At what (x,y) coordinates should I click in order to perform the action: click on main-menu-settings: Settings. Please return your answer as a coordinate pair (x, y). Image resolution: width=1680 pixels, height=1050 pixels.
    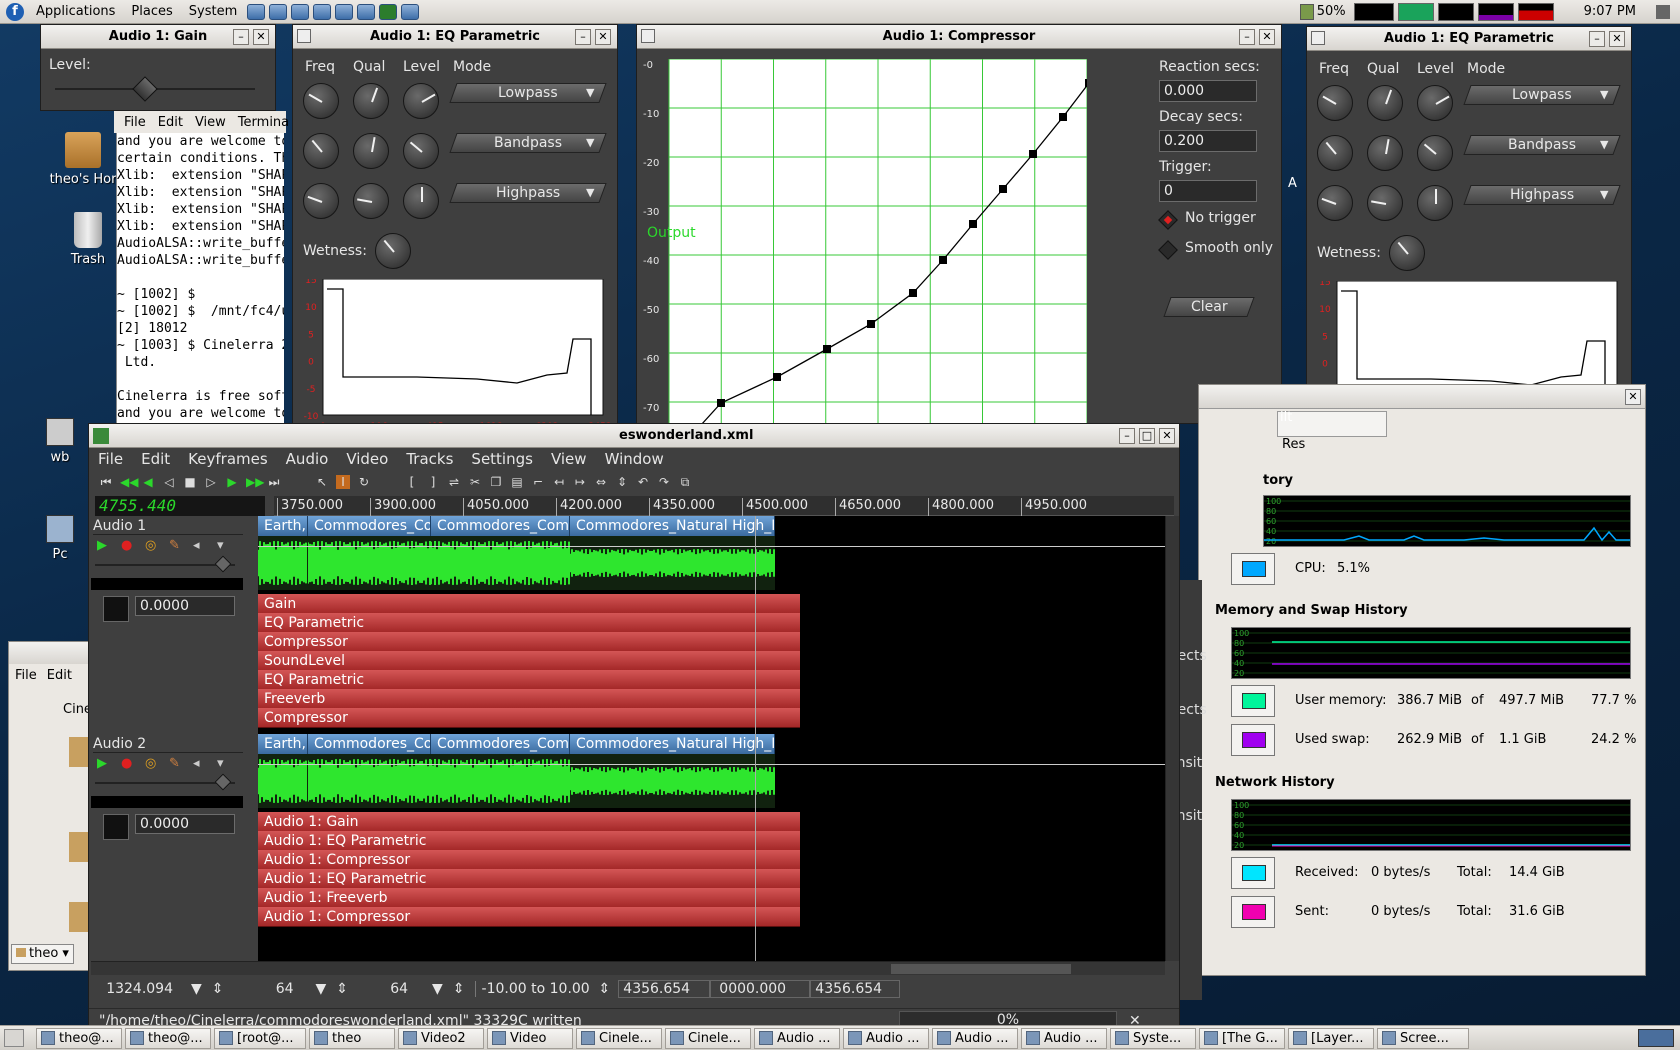
    Looking at the image, I should click on (502, 459).